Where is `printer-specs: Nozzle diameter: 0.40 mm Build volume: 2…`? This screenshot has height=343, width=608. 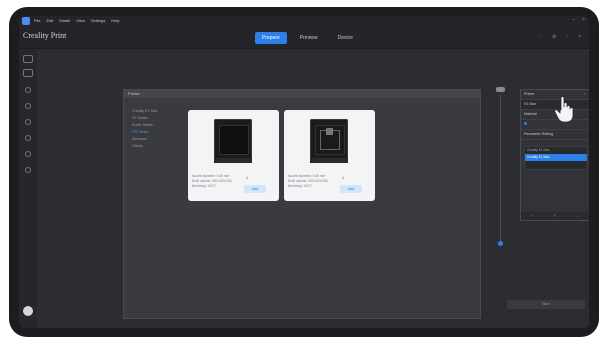
printer-specs: Nozzle diameter: 0.40 mm Build volume: 2… is located at coordinates (308, 181).